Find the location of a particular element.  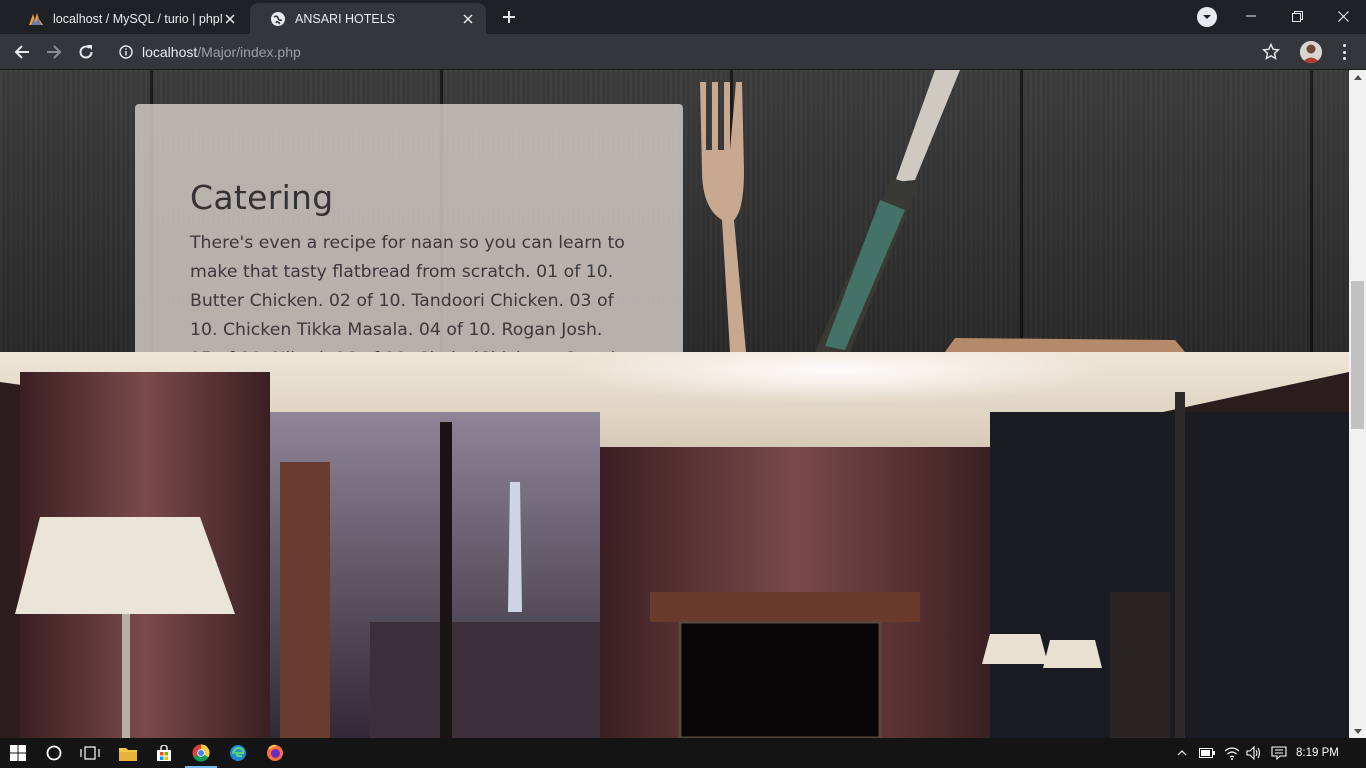

reload-button is located at coordinates (86, 52).